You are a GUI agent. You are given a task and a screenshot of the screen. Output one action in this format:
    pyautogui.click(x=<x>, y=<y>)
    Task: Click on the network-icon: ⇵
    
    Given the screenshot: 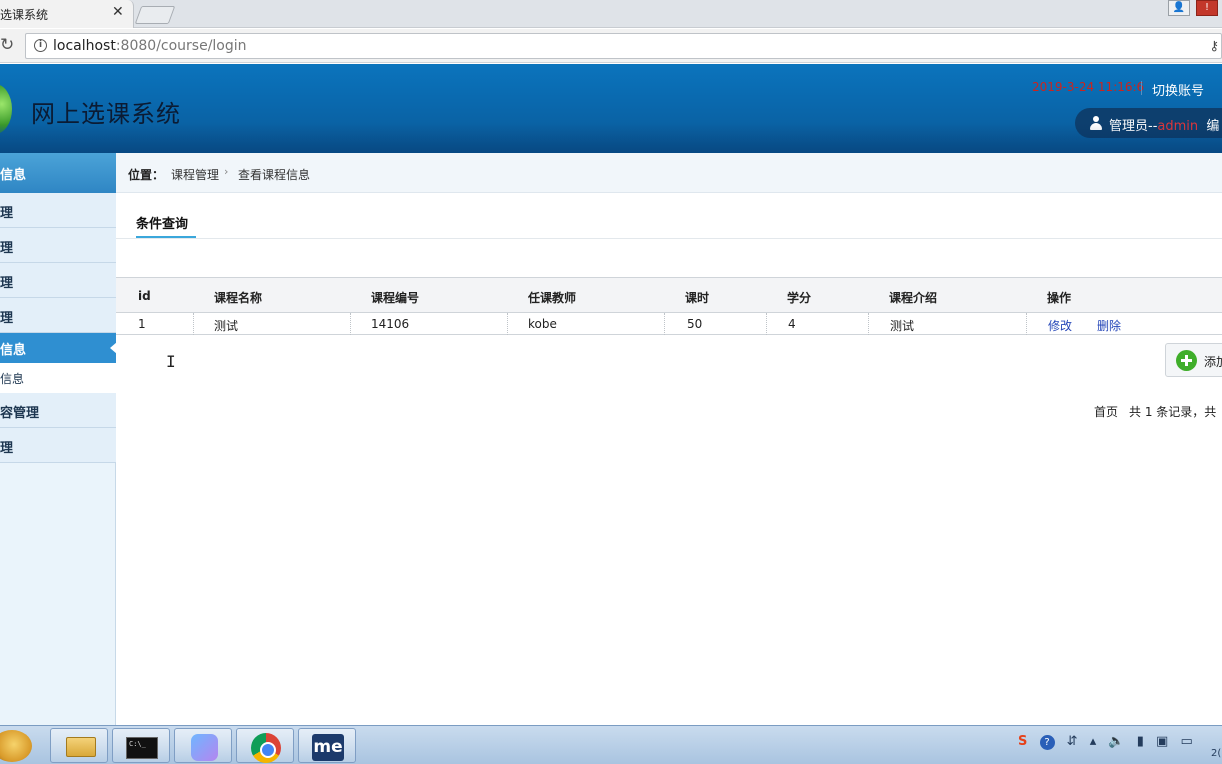 What is the action you would take?
    pyautogui.click(x=1072, y=741)
    